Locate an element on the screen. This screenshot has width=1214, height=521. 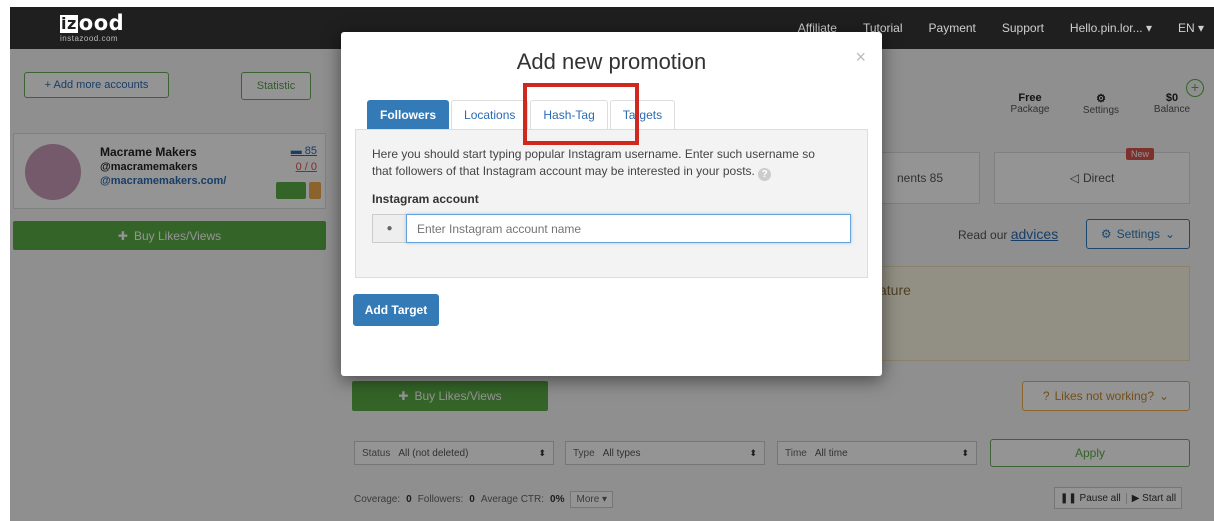
nav-language: EN ▾ is located at coordinates (1191, 28).